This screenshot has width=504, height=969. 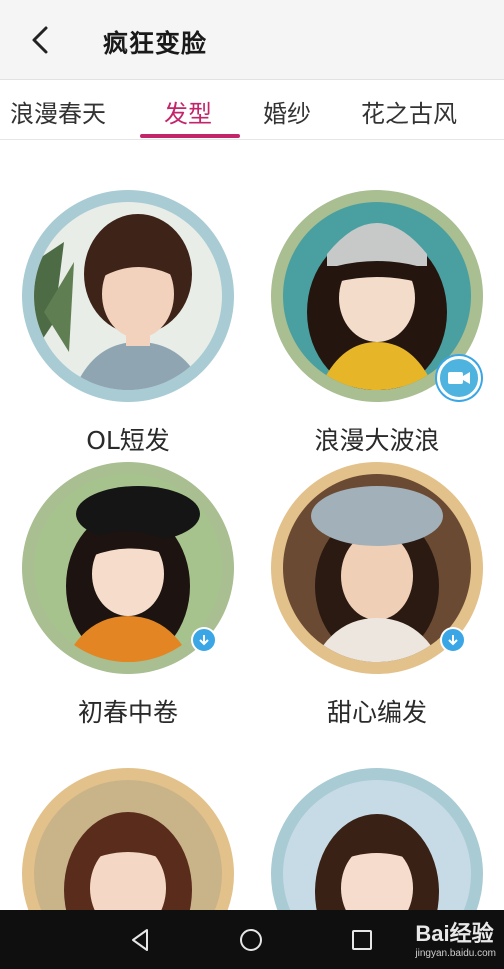 What do you see at coordinates (252, 110) in the screenshot?
I see `category-tabs: 浪漫春天 发型 婚纱 花之古风` at bounding box center [252, 110].